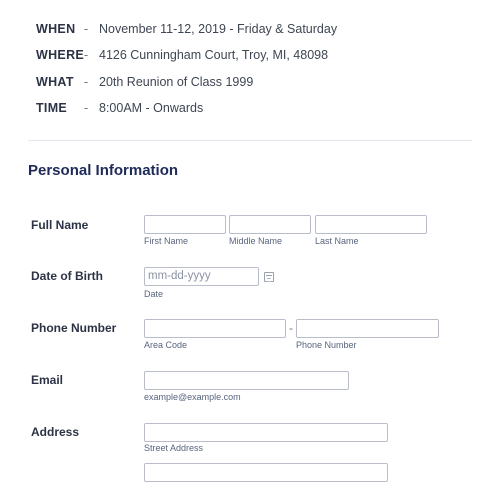  Describe the element at coordinates (56, 29) in the screenshot. I see `event-key: WHEN` at that location.